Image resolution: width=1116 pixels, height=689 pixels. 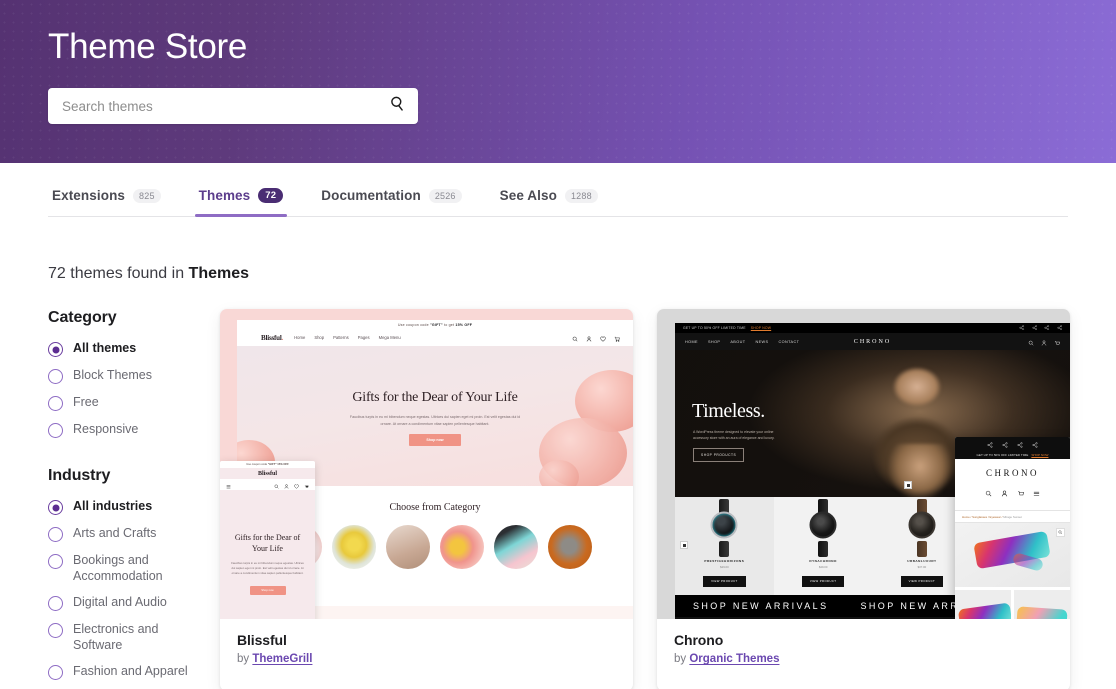 I want to click on filter-option-all-themes: All themes, so click(x=129, y=349).